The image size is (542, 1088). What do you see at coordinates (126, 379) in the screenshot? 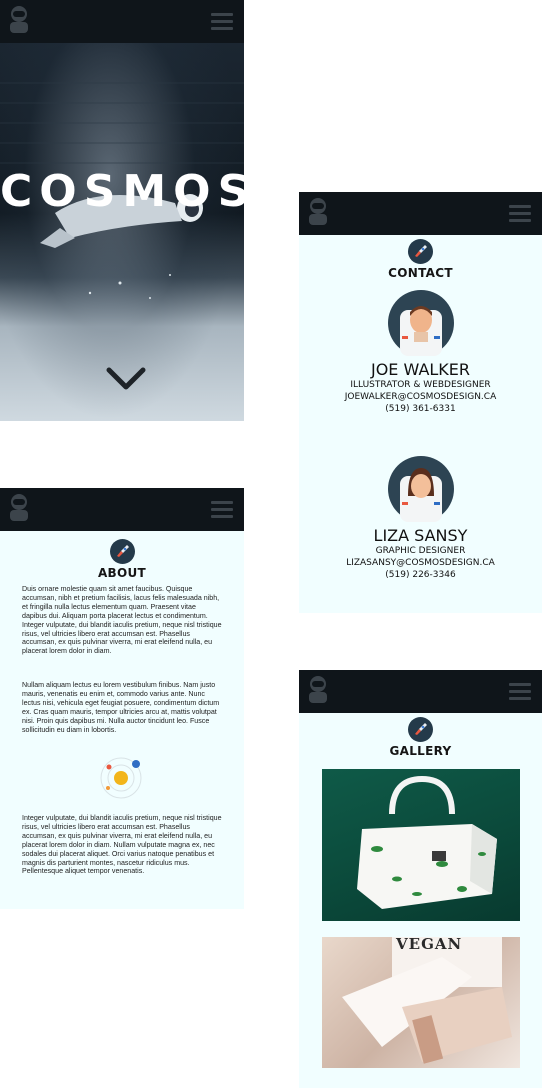
I see `chevron-down-icon` at bounding box center [126, 379].